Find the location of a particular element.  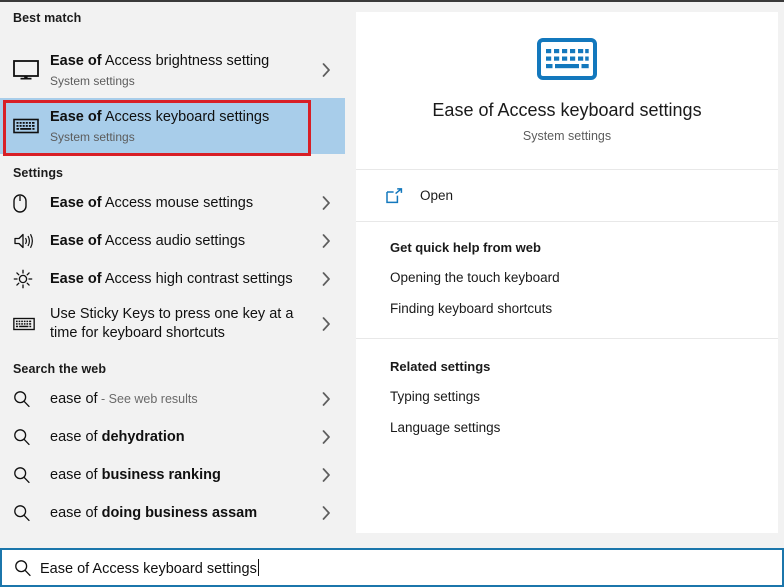

result-title: ease of doing business assam is located at coordinates (182, 513).